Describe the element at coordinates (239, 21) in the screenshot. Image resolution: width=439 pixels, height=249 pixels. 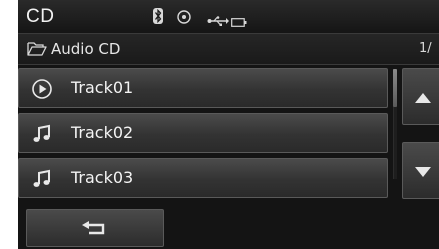
I see `battery-icon` at that location.